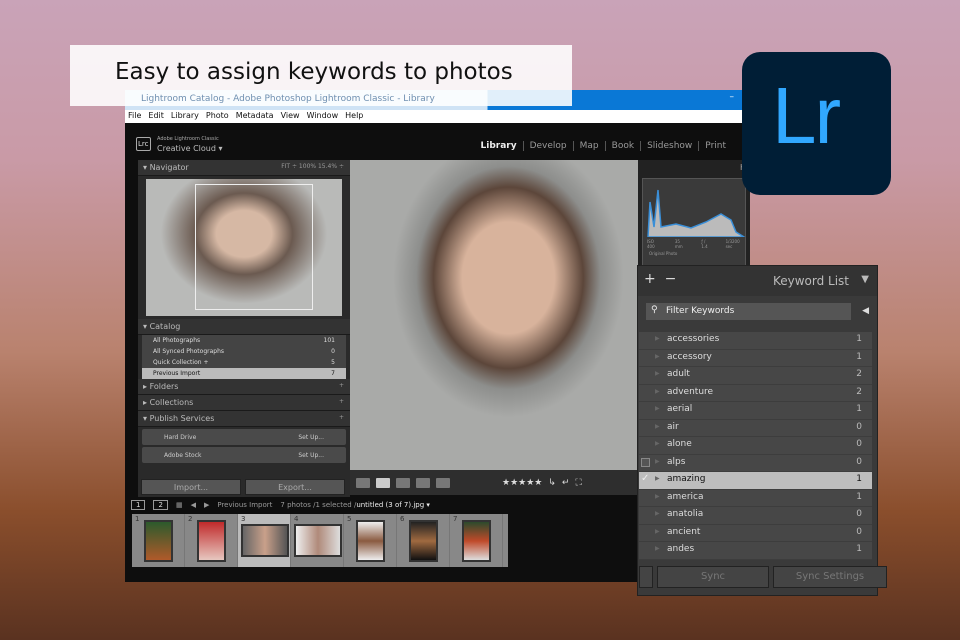 This screenshot has height=640, width=960. I want to click on logo-text: Lr, so click(806, 115).